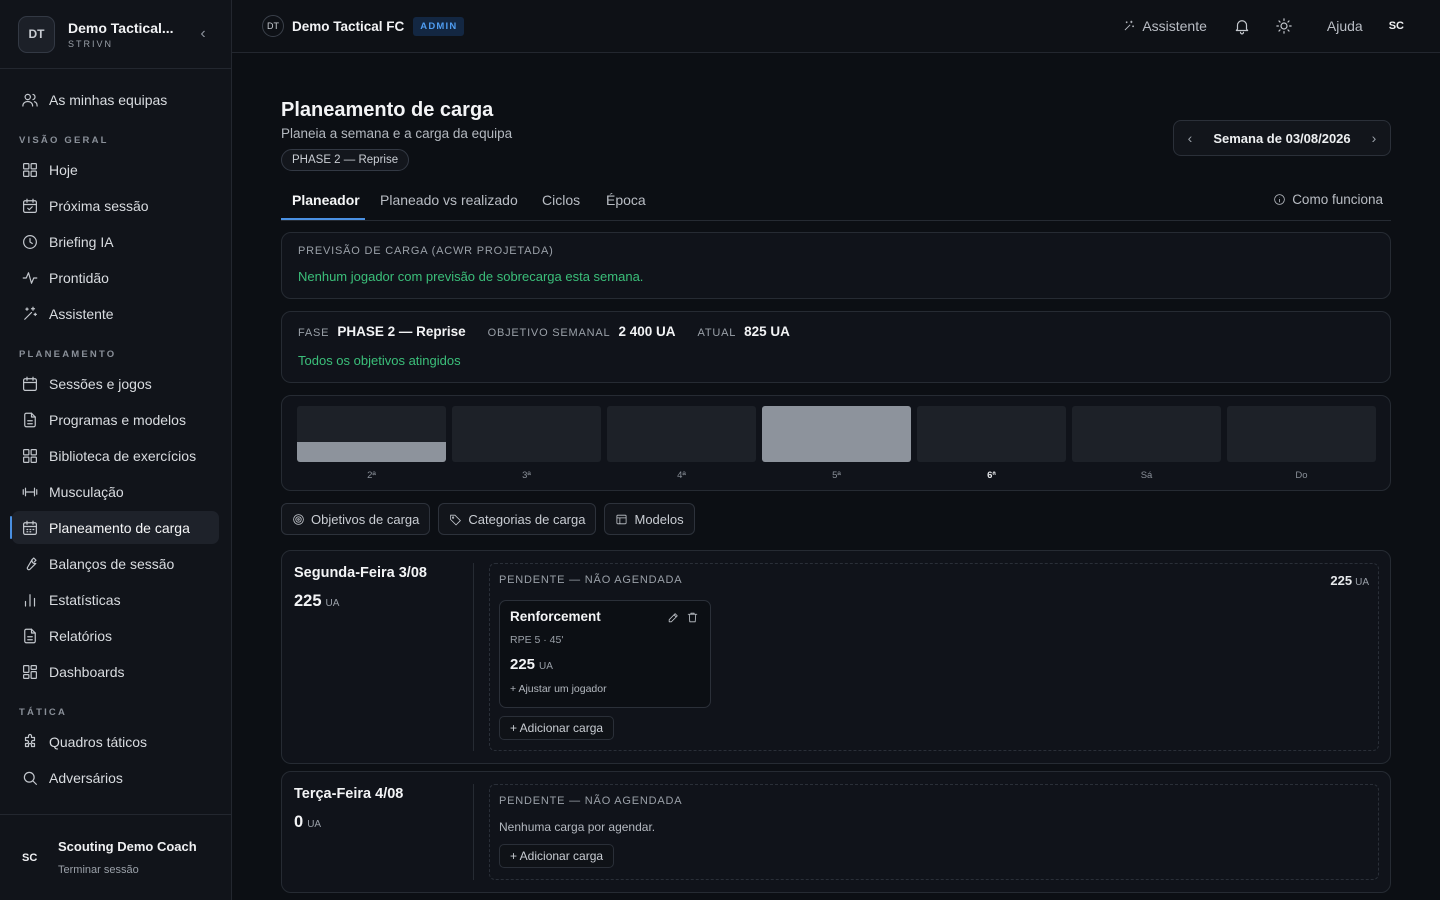 The image size is (1440, 900). I want to click on tab-cycles: Ciclos, so click(561, 200).